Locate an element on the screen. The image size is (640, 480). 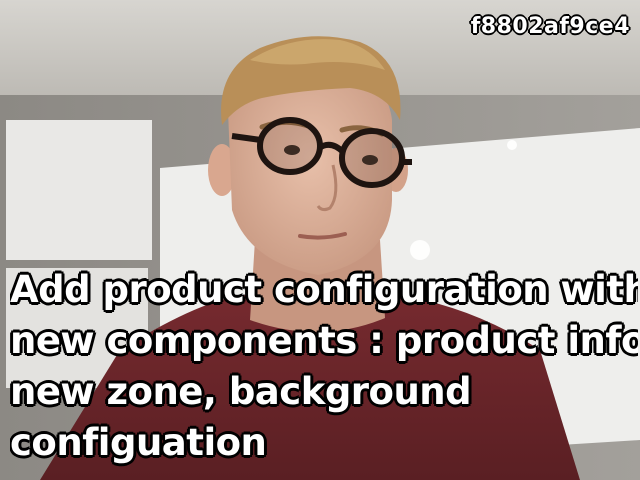
ceiling-light-reflection is located at coordinates (420, 250).